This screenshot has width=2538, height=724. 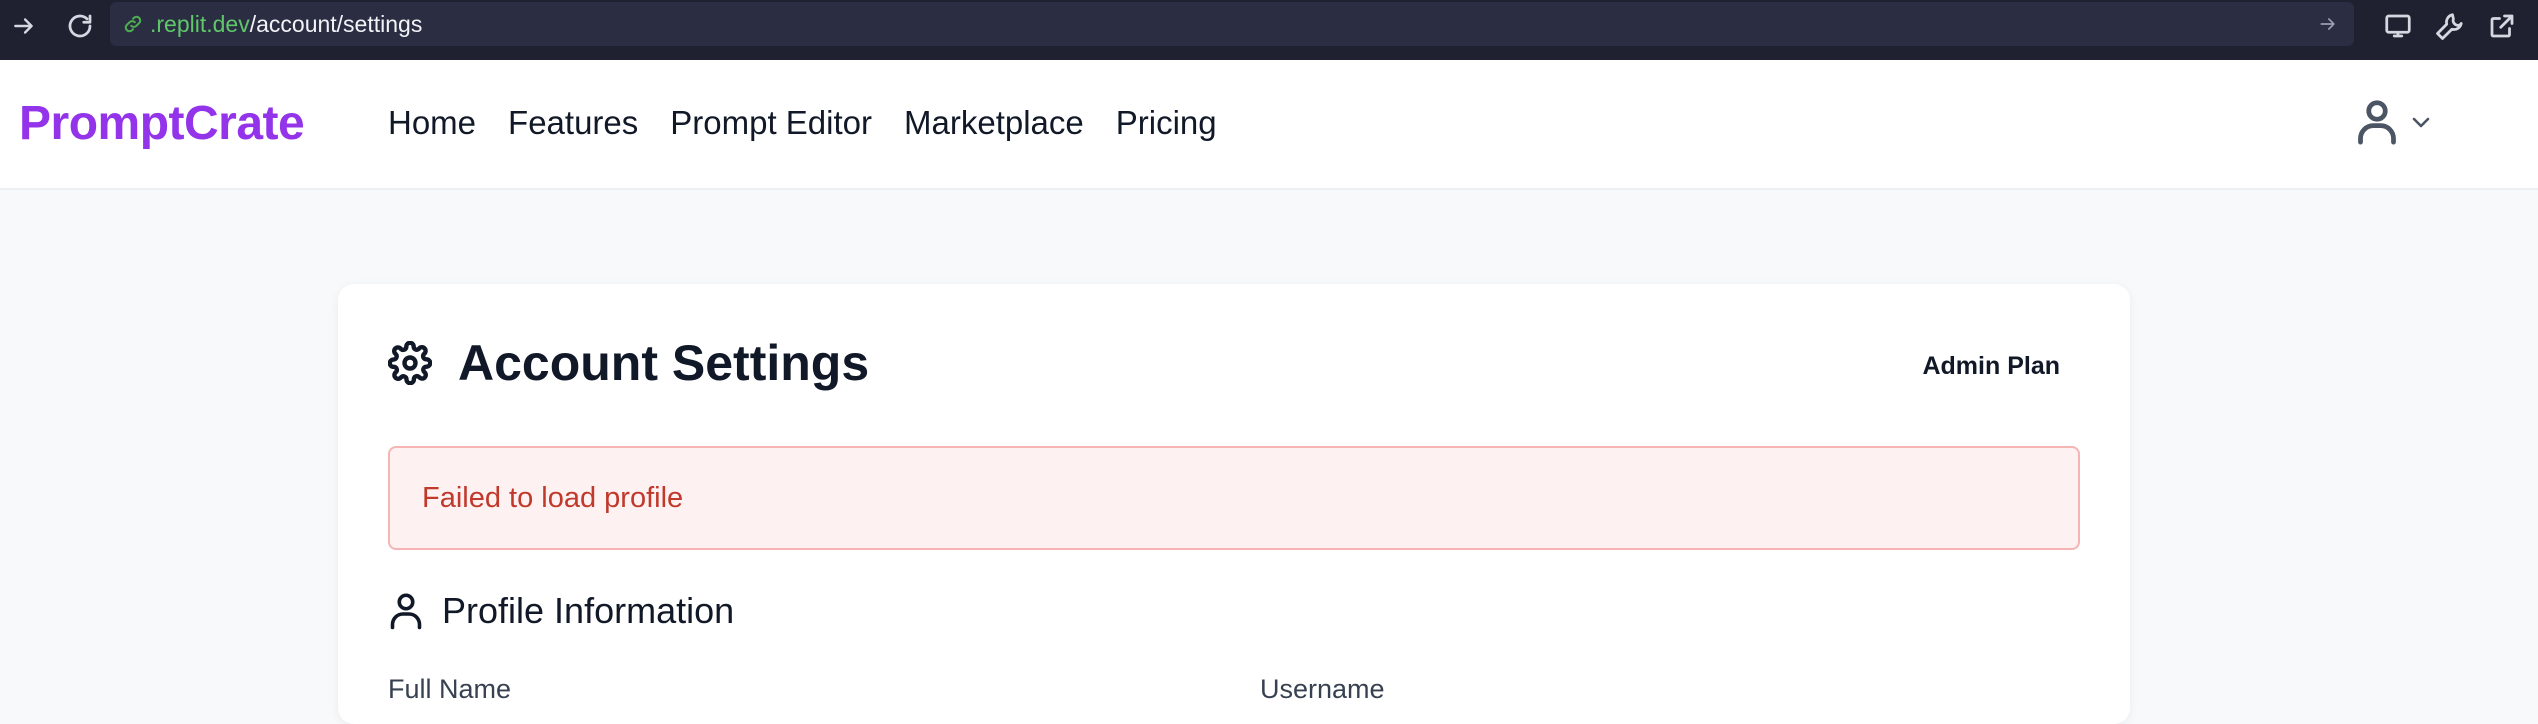 I want to click on wrench-icon, so click(x=2449, y=26).